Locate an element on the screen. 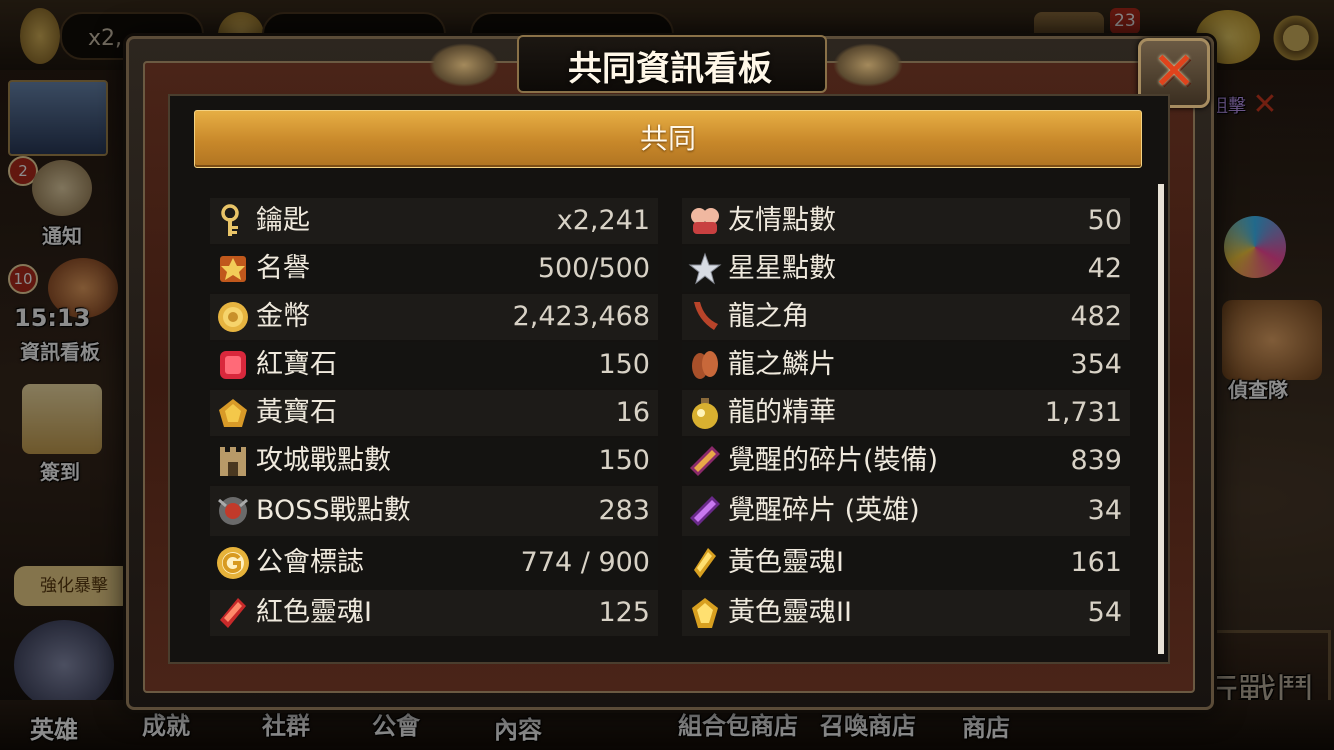 The height and width of the screenshot is (750, 1334). hero-shard-icon is located at coordinates (705, 511).